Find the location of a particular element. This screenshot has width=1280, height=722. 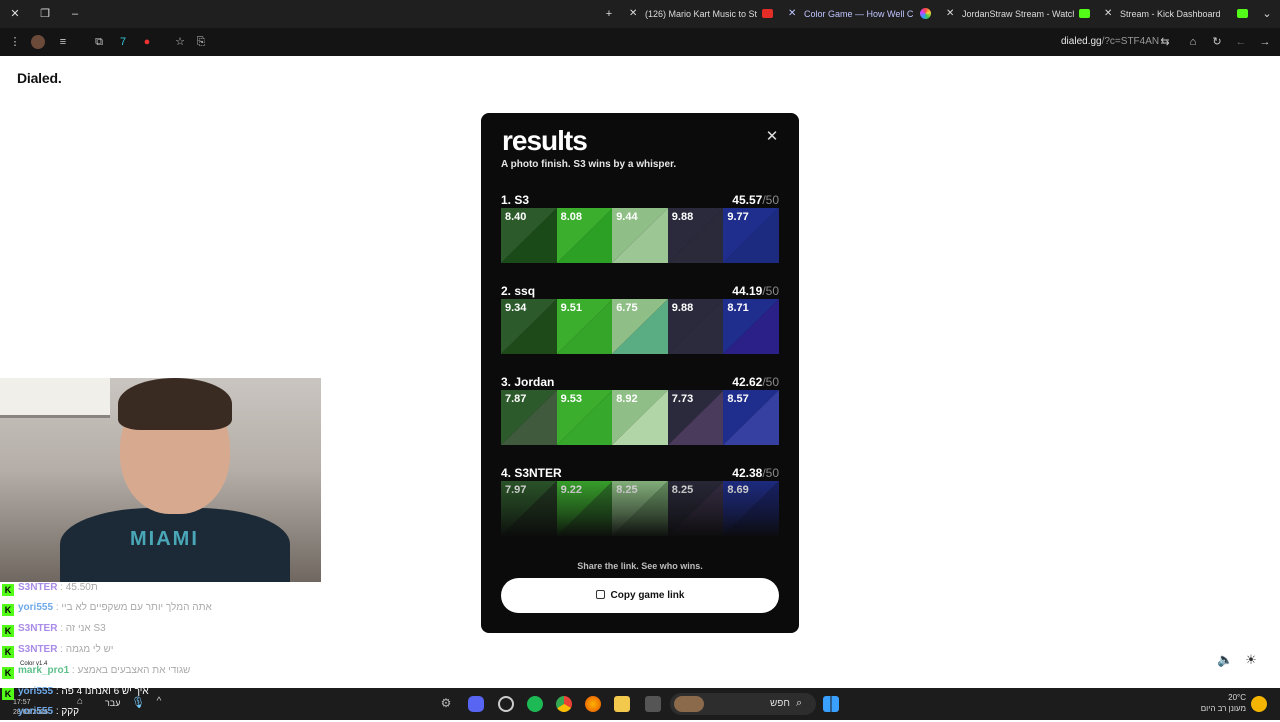

player-name: 4. S3NTER is located at coordinates (531, 473).